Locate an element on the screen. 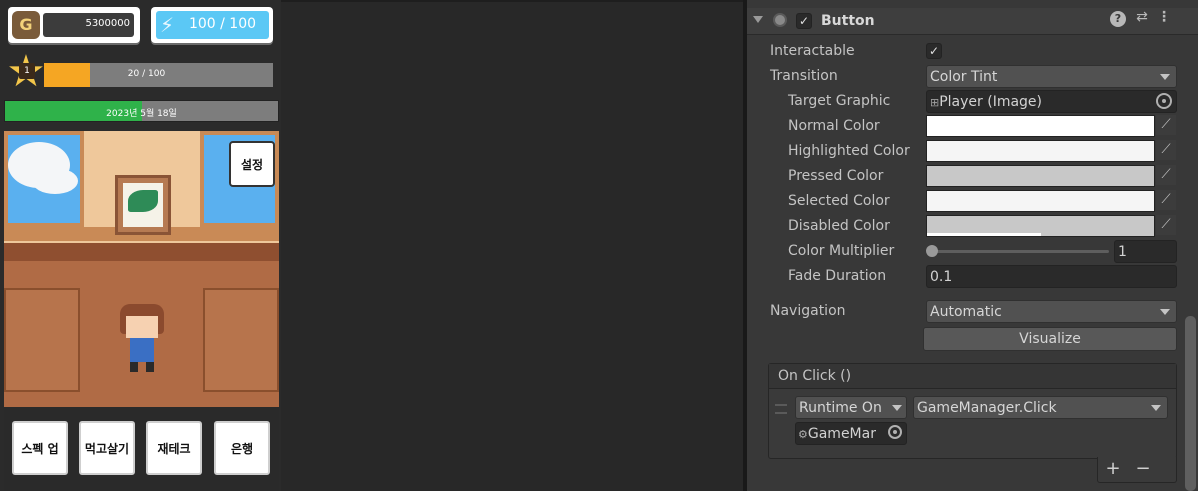 The width and height of the screenshot is (1198, 491). exp-value: 20 / 100 is located at coordinates (146, 74).